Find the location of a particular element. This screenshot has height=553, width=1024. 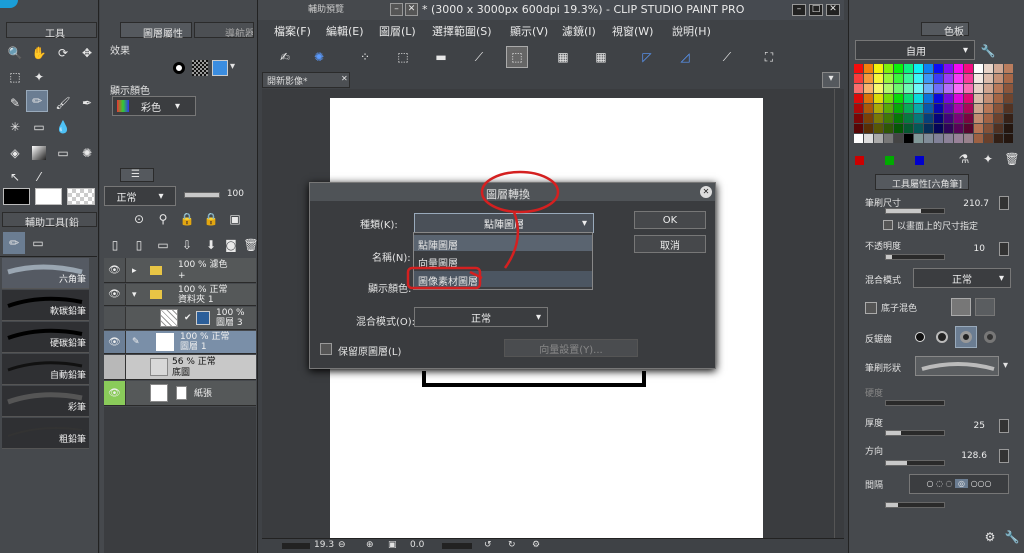

magic-wand-icon: ✦ is located at coordinates (39, 77).